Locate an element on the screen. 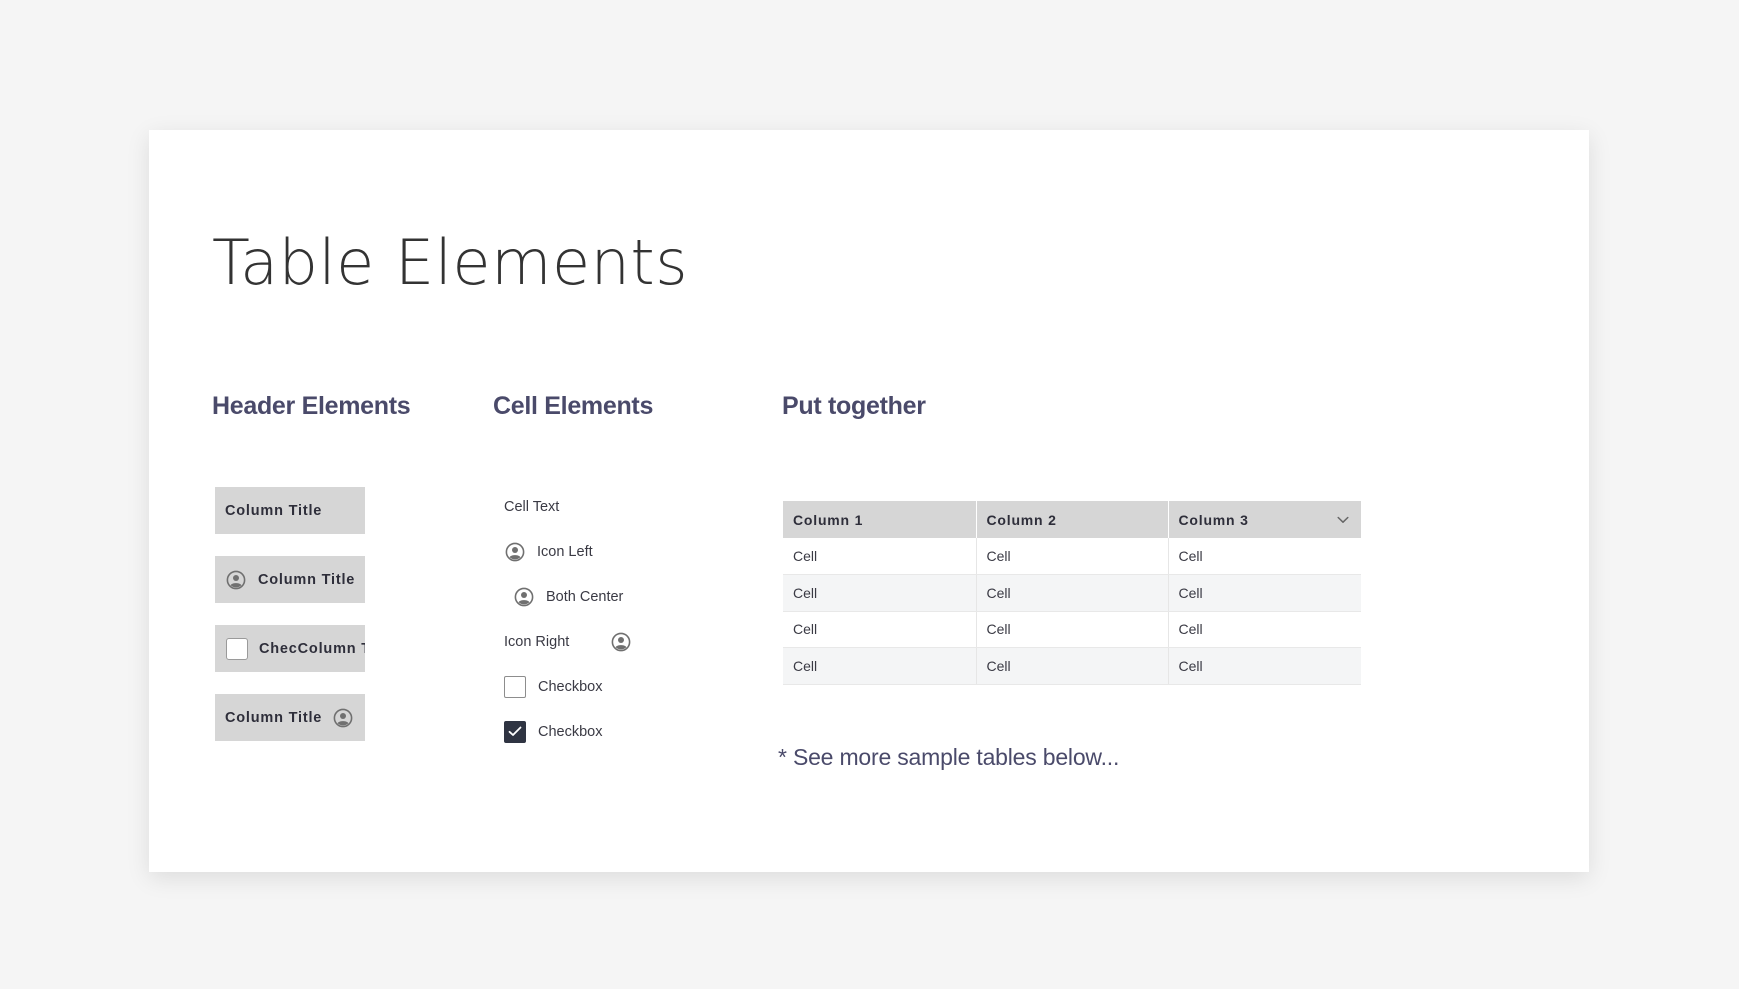  table-header-column-2: Column 2 is located at coordinates (1072, 519).